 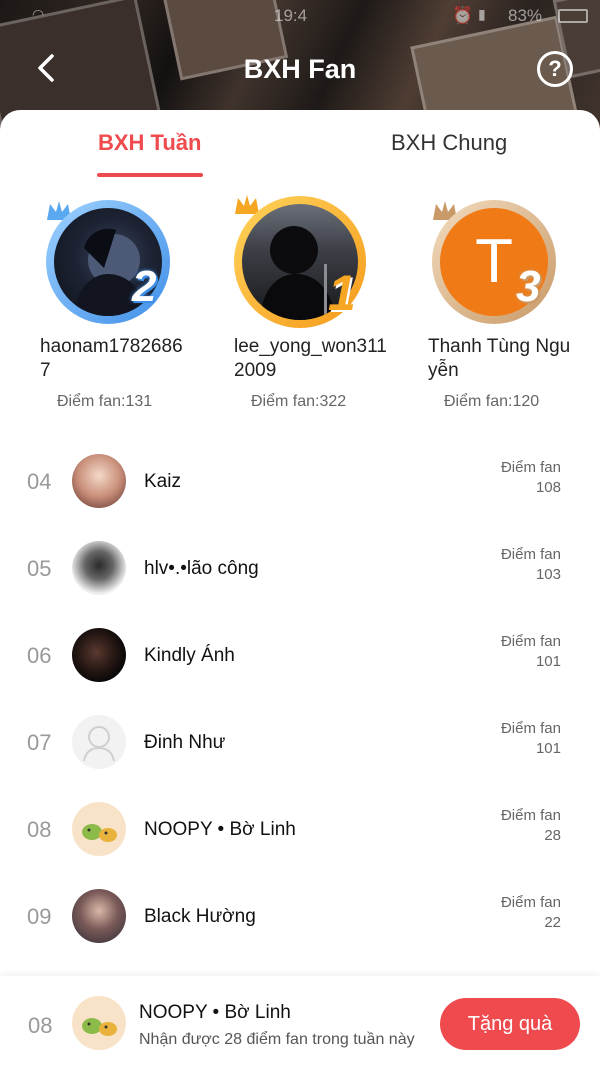 What do you see at coordinates (189, 655) in the screenshot?
I see `user-name: Kindly Ánh` at bounding box center [189, 655].